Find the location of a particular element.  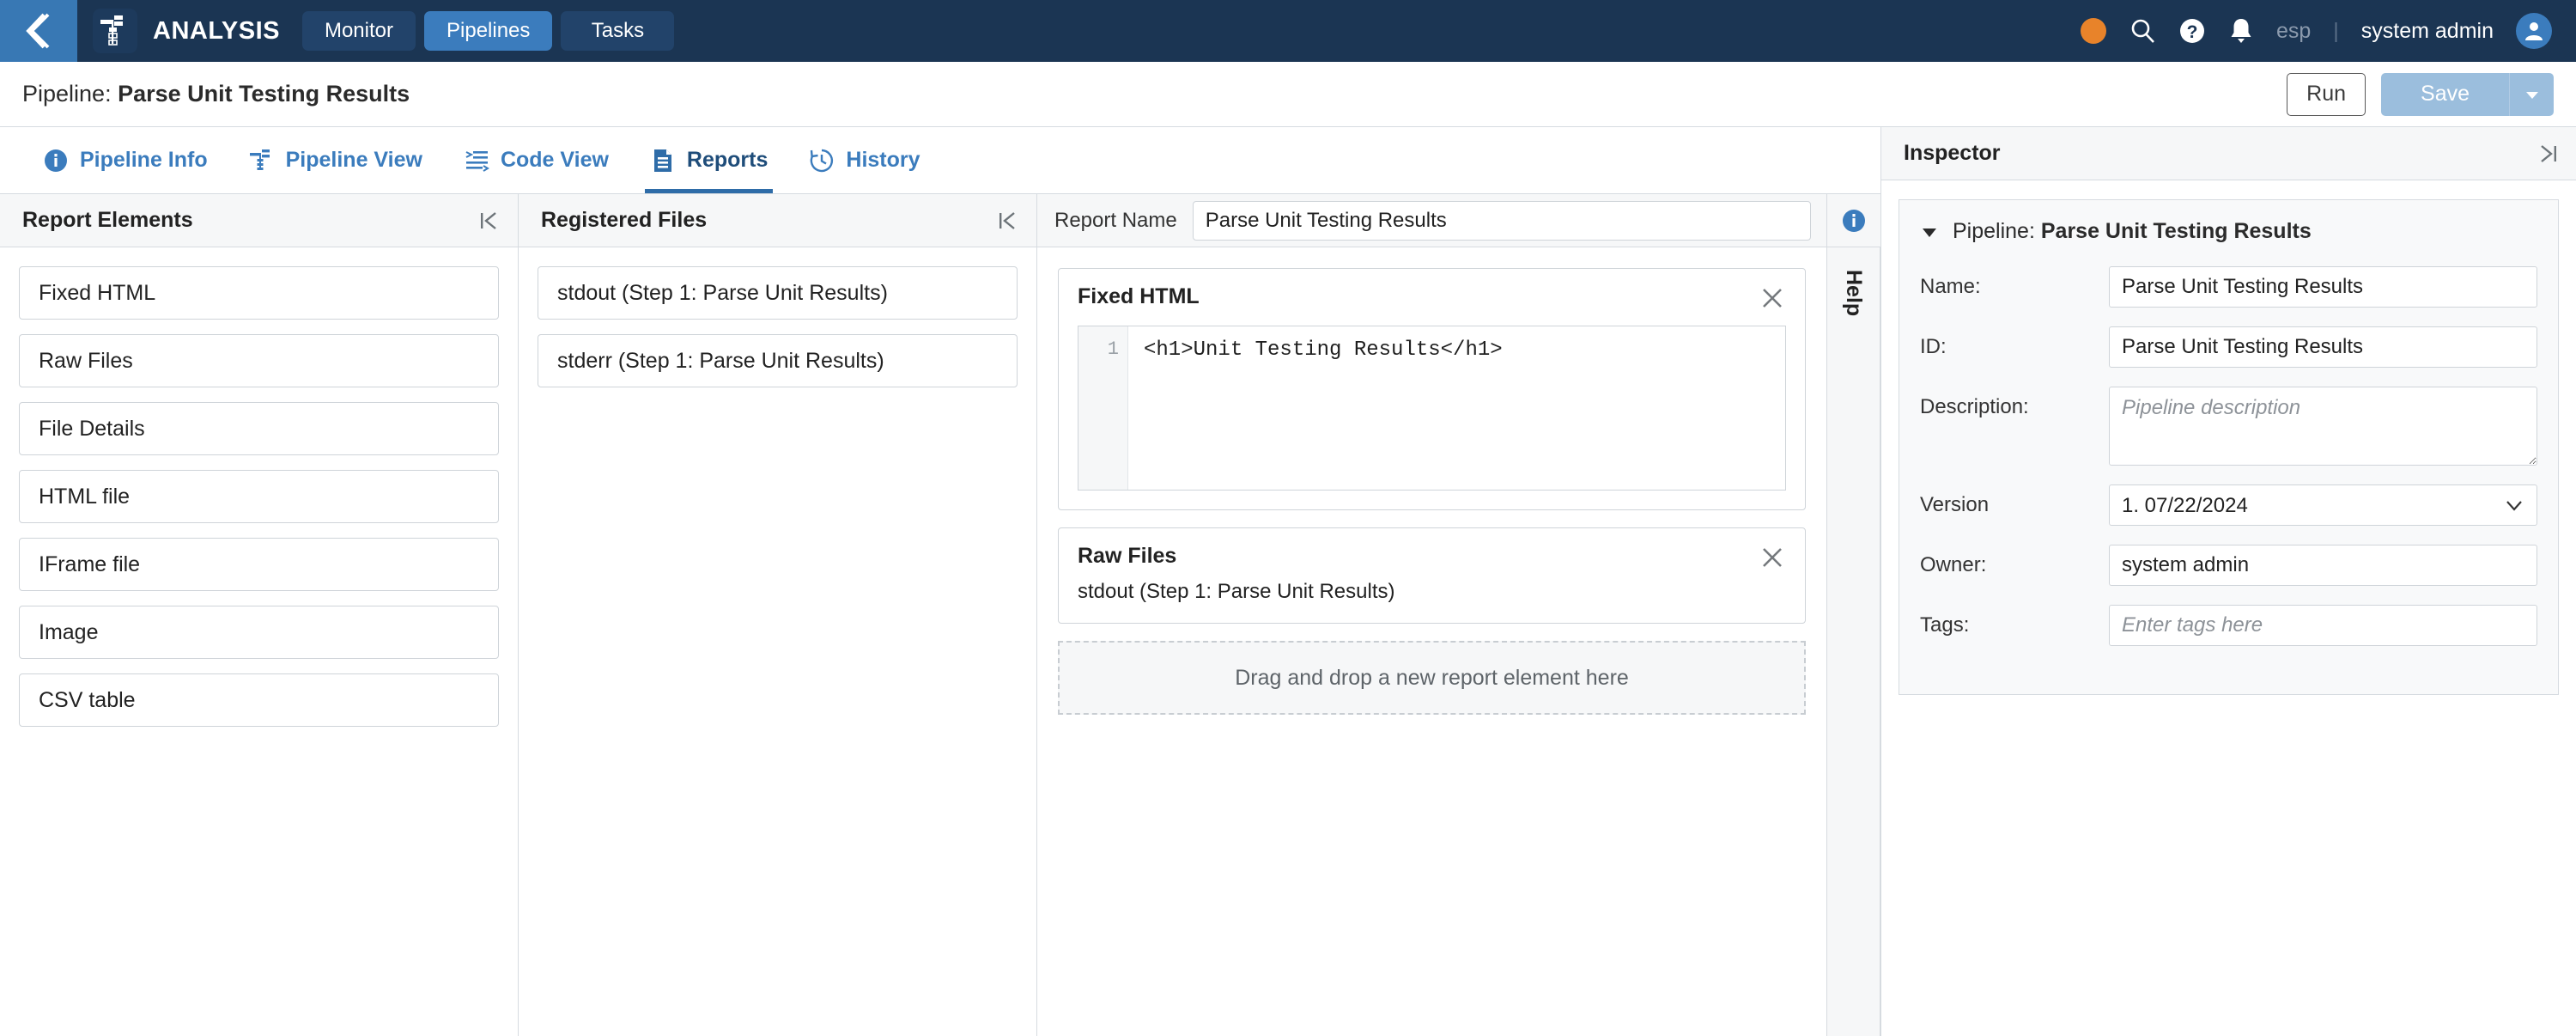

list-item: stdout (Step 1: Parse Unit Results) is located at coordinates (778, 293).